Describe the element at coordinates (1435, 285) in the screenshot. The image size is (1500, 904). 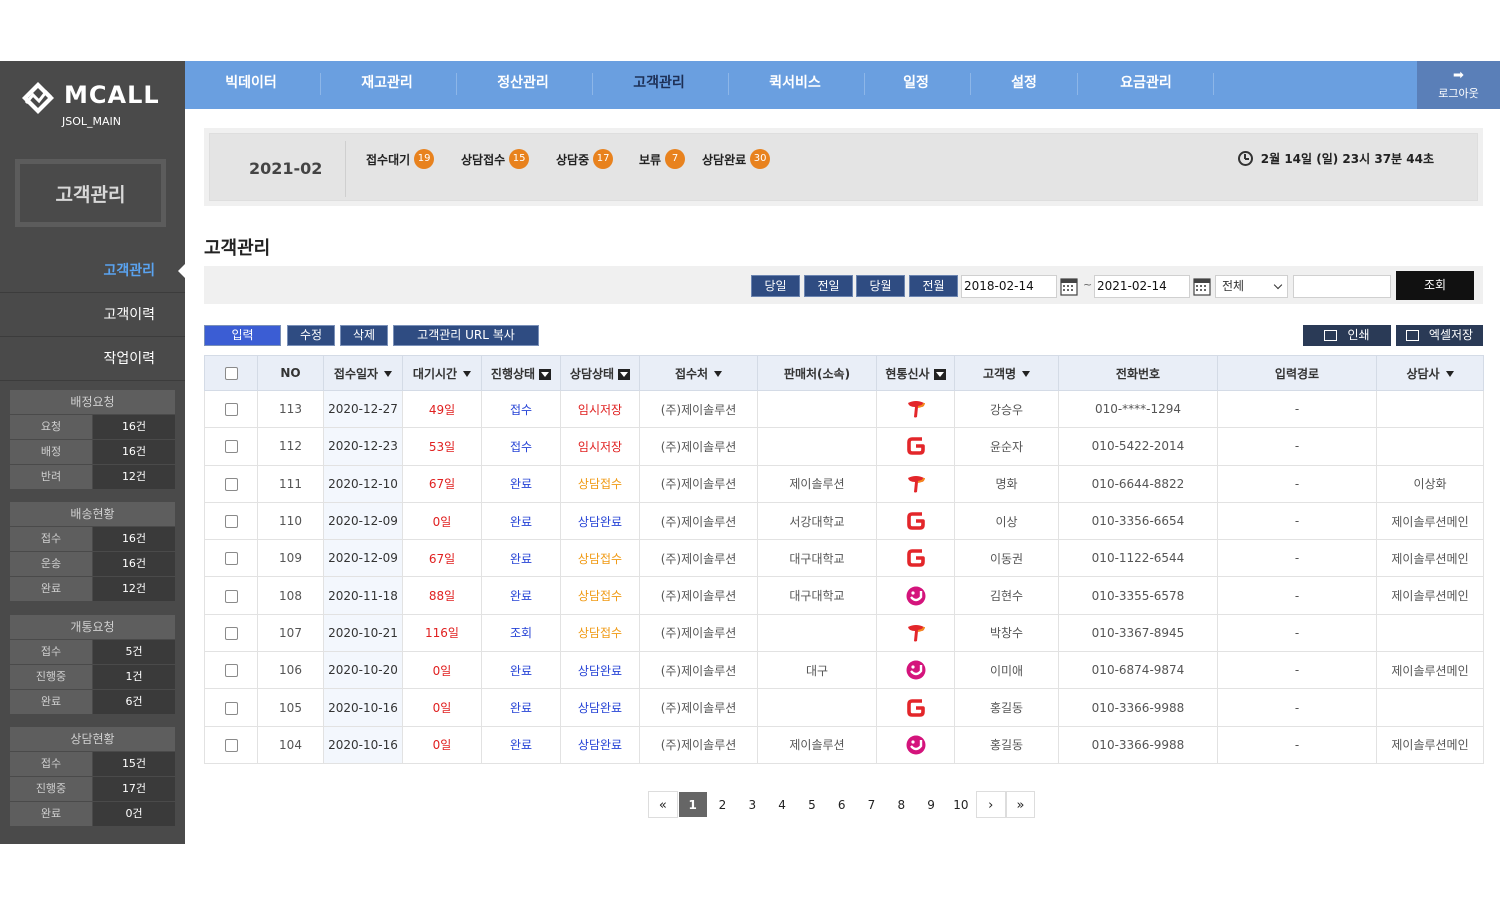
I see `search-button: 조회` at that location.